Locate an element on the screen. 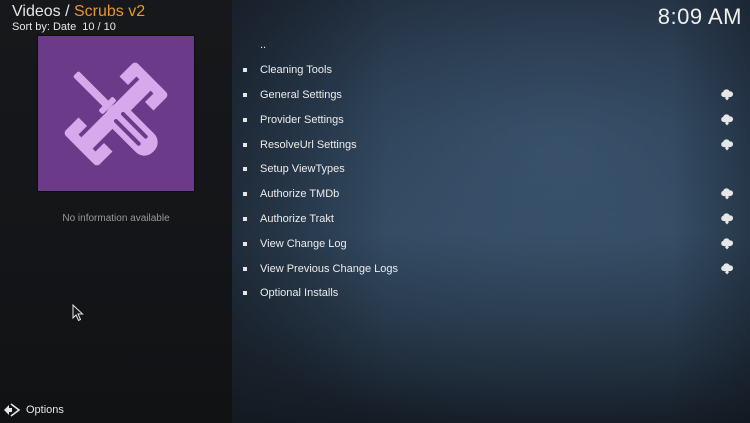 Image resolution: width=750 pixels, height=423 pixels. sort-label: Sort by: Date is located at coordinates (44, 27).